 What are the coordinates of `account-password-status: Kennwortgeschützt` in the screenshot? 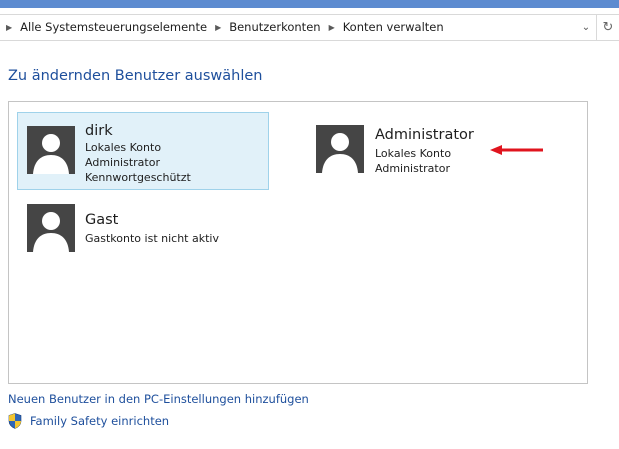 It's located at (138, 177).